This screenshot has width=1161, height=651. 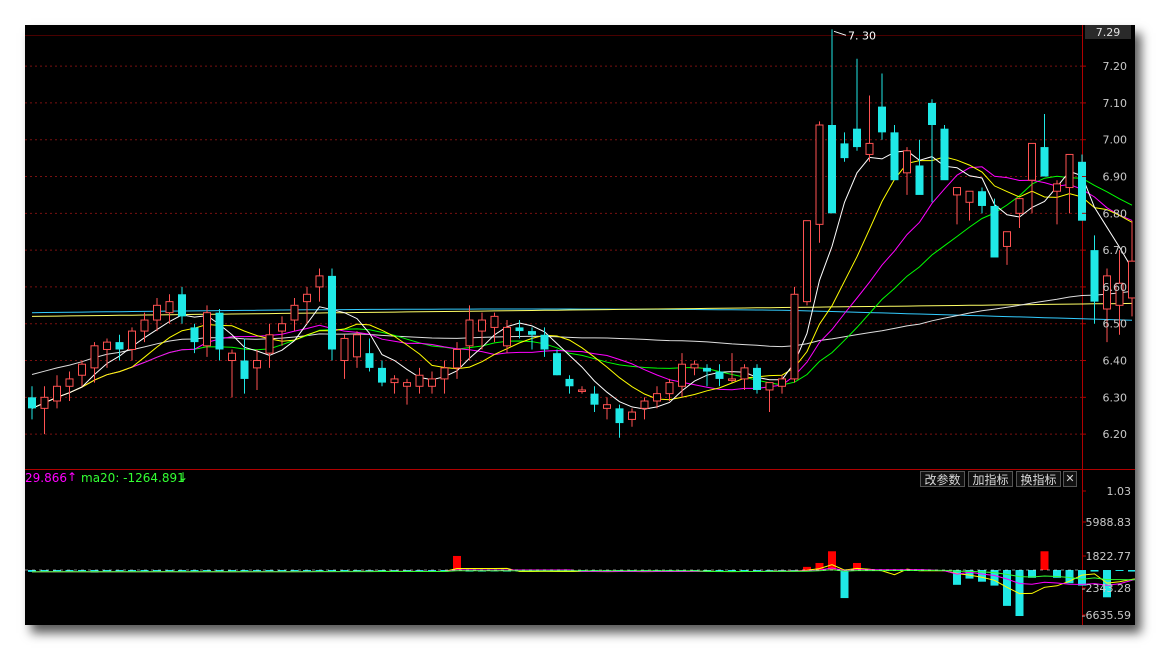 What do you see at coordinates (583, 579) in the screenshot?
I see `indicator-line-a` at bounding box center [583, 579].